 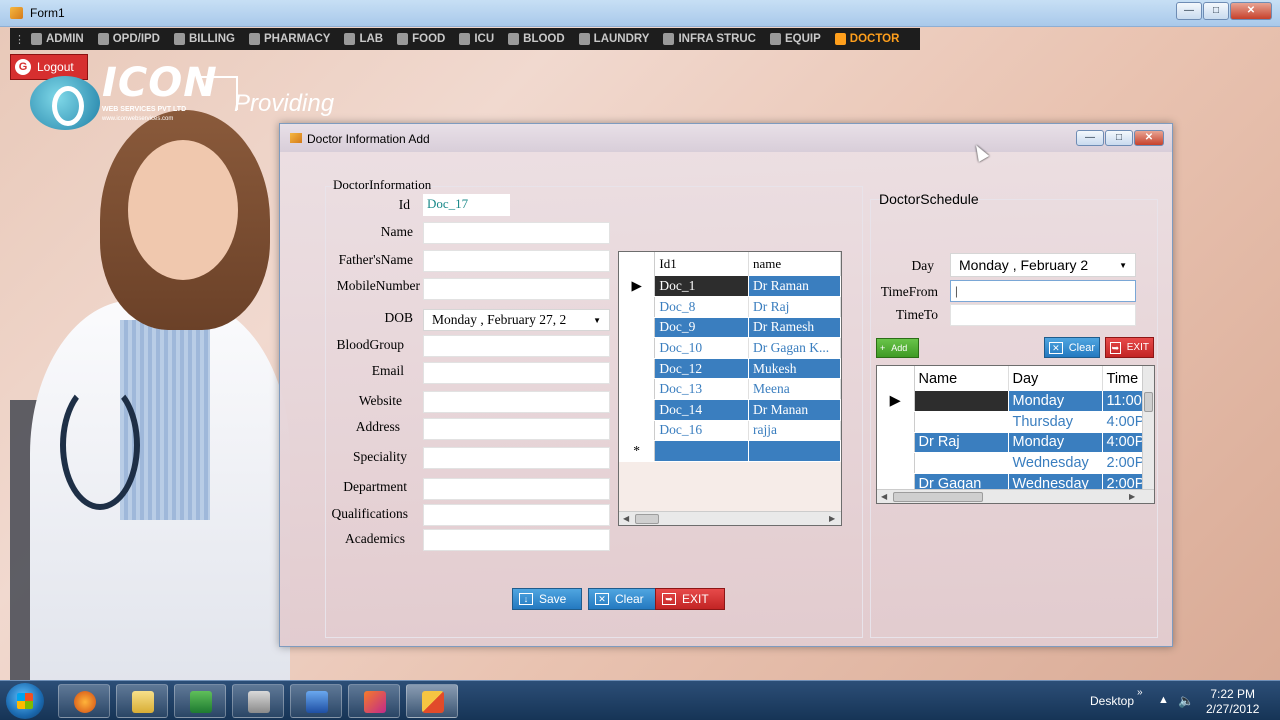 I want to click on table-row: Doc_12 Mukesh, so click(x=730, y=369).